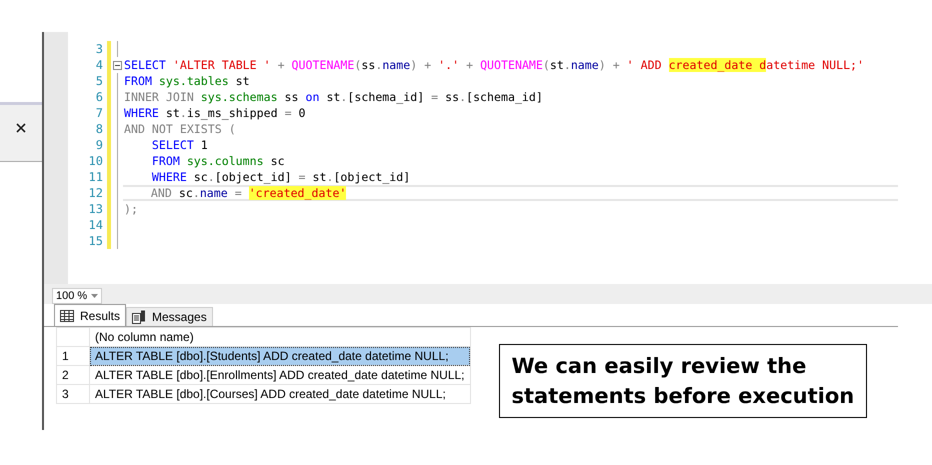  Describe the element at coordinates (98, 129) in the screenshot. I see `line-number: 8` at that location.